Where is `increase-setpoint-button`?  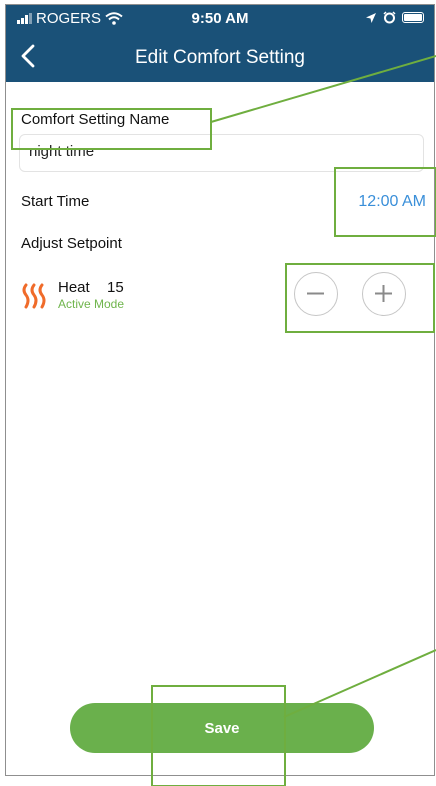
increase-setpoint-button is located at coordinates (384, 294).